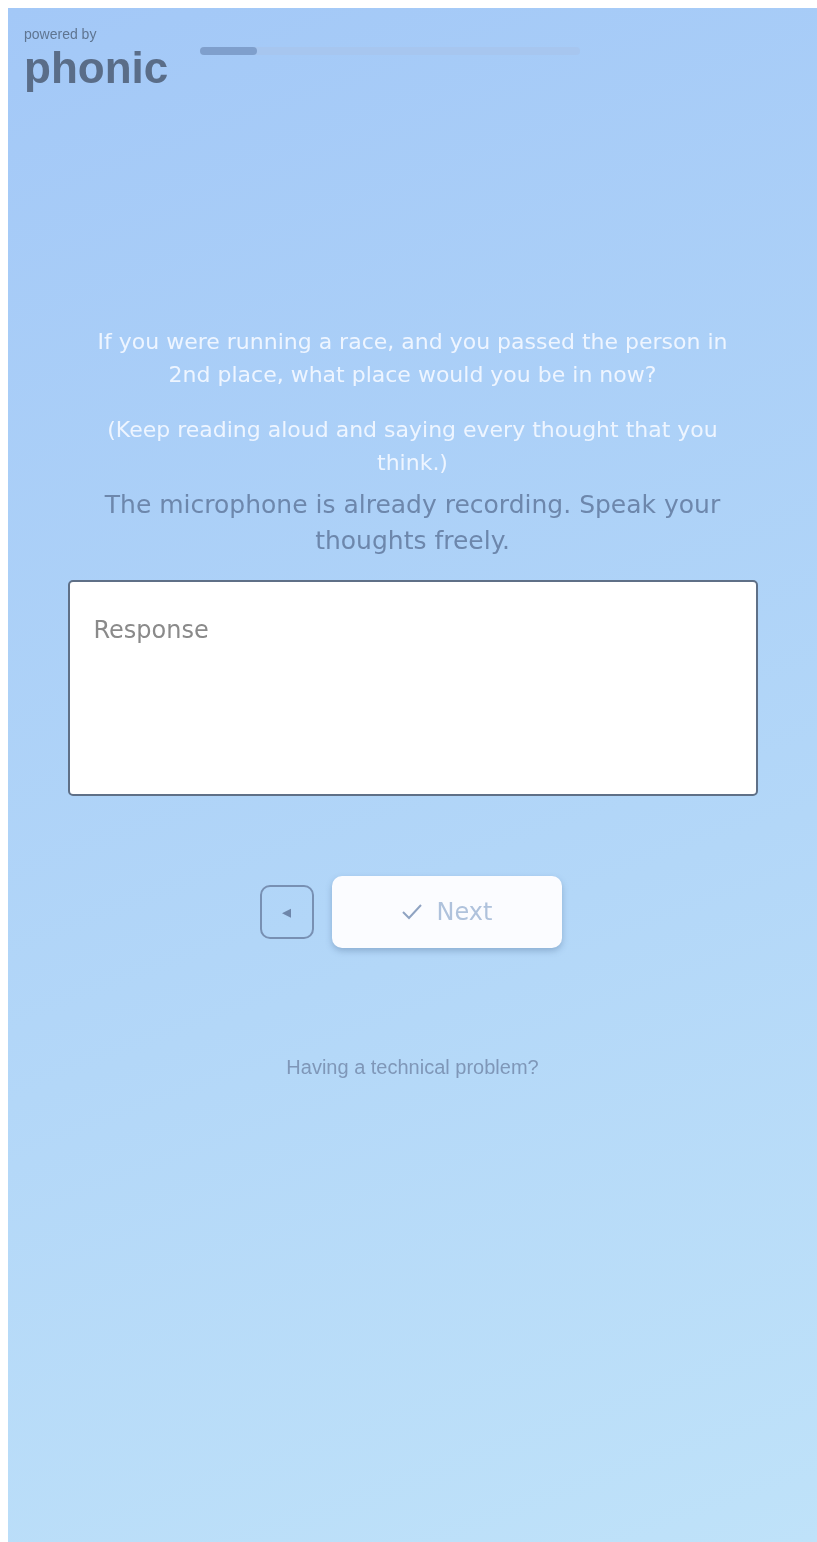 The image size is (817, 1542). Describe the element at coordinates (61, 34) in the screenshot. I see `powered-by-caption: powered by` at that location.